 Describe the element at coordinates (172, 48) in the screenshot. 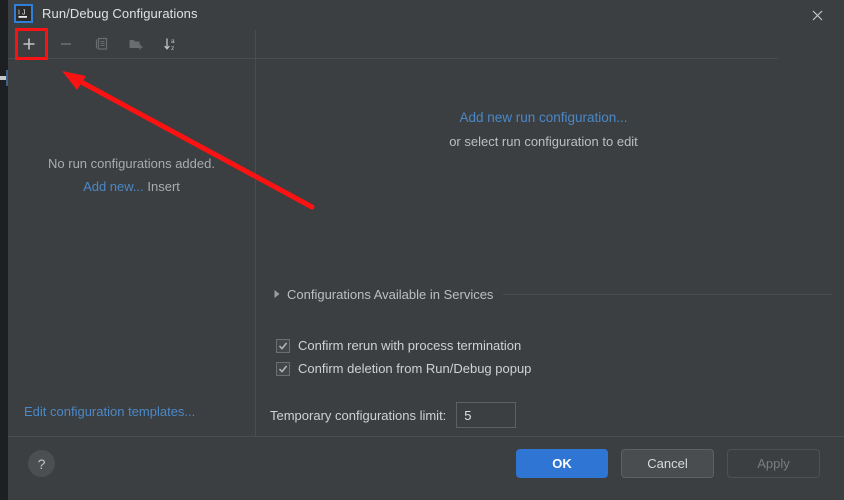

I see `svg-text: z` at that location.